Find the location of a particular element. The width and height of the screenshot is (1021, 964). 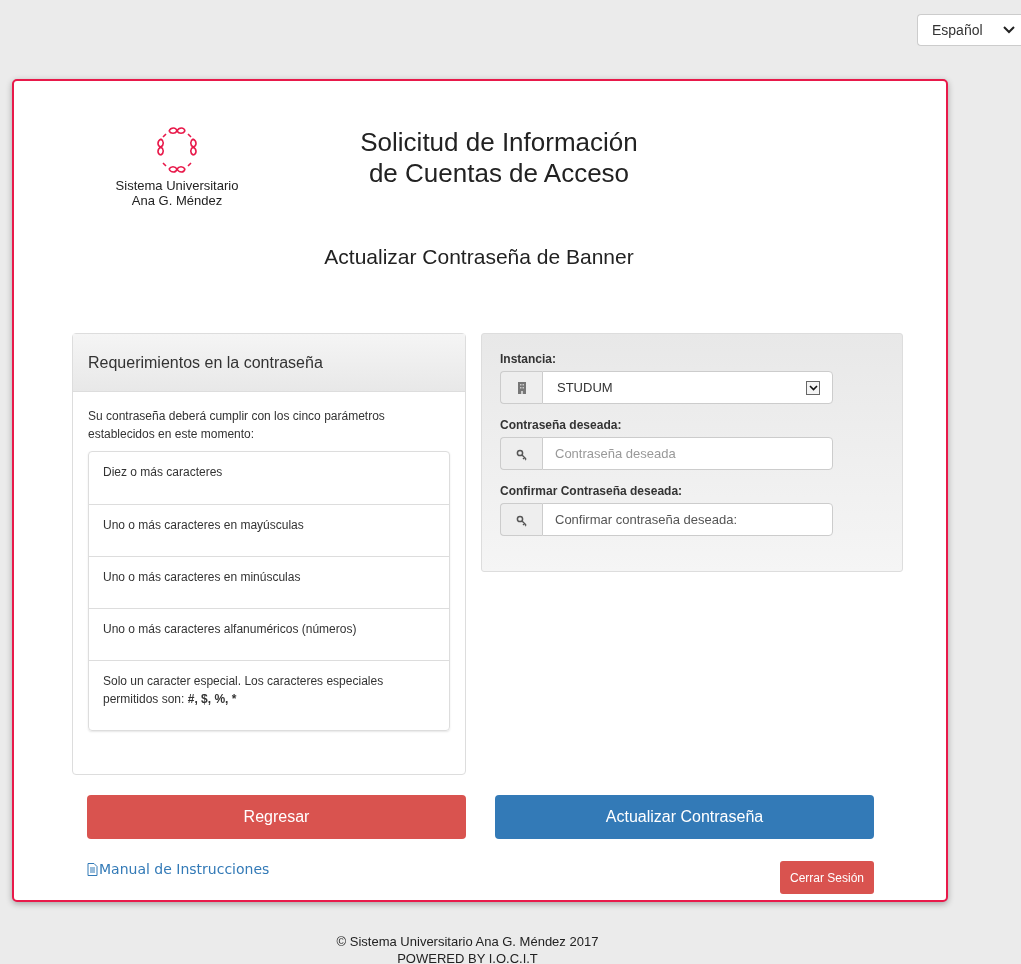

footer-text: © Sistema Universitario Ana G. Méndez 2017 is located at coordinates (467, 941).